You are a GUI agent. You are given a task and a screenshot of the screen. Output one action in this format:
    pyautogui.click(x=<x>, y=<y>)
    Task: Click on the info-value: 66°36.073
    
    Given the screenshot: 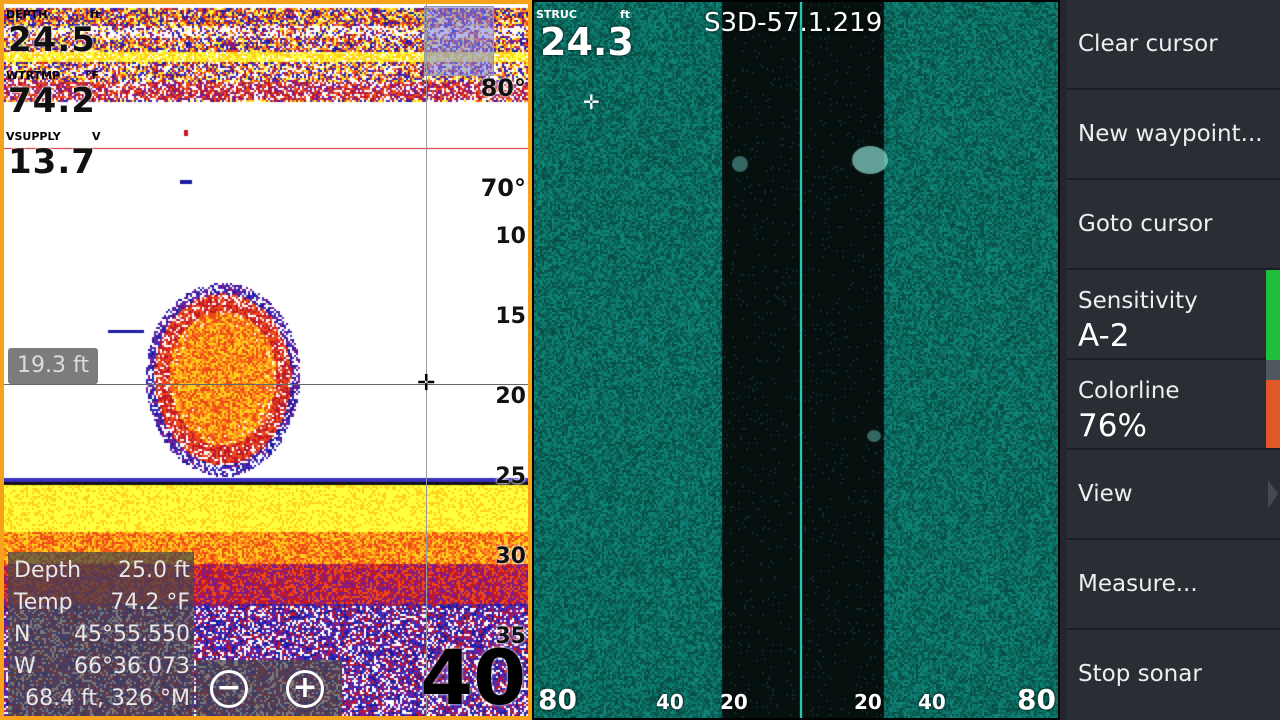 What is the action you would take?
    pyautogui.click(x=132, y=666)
    